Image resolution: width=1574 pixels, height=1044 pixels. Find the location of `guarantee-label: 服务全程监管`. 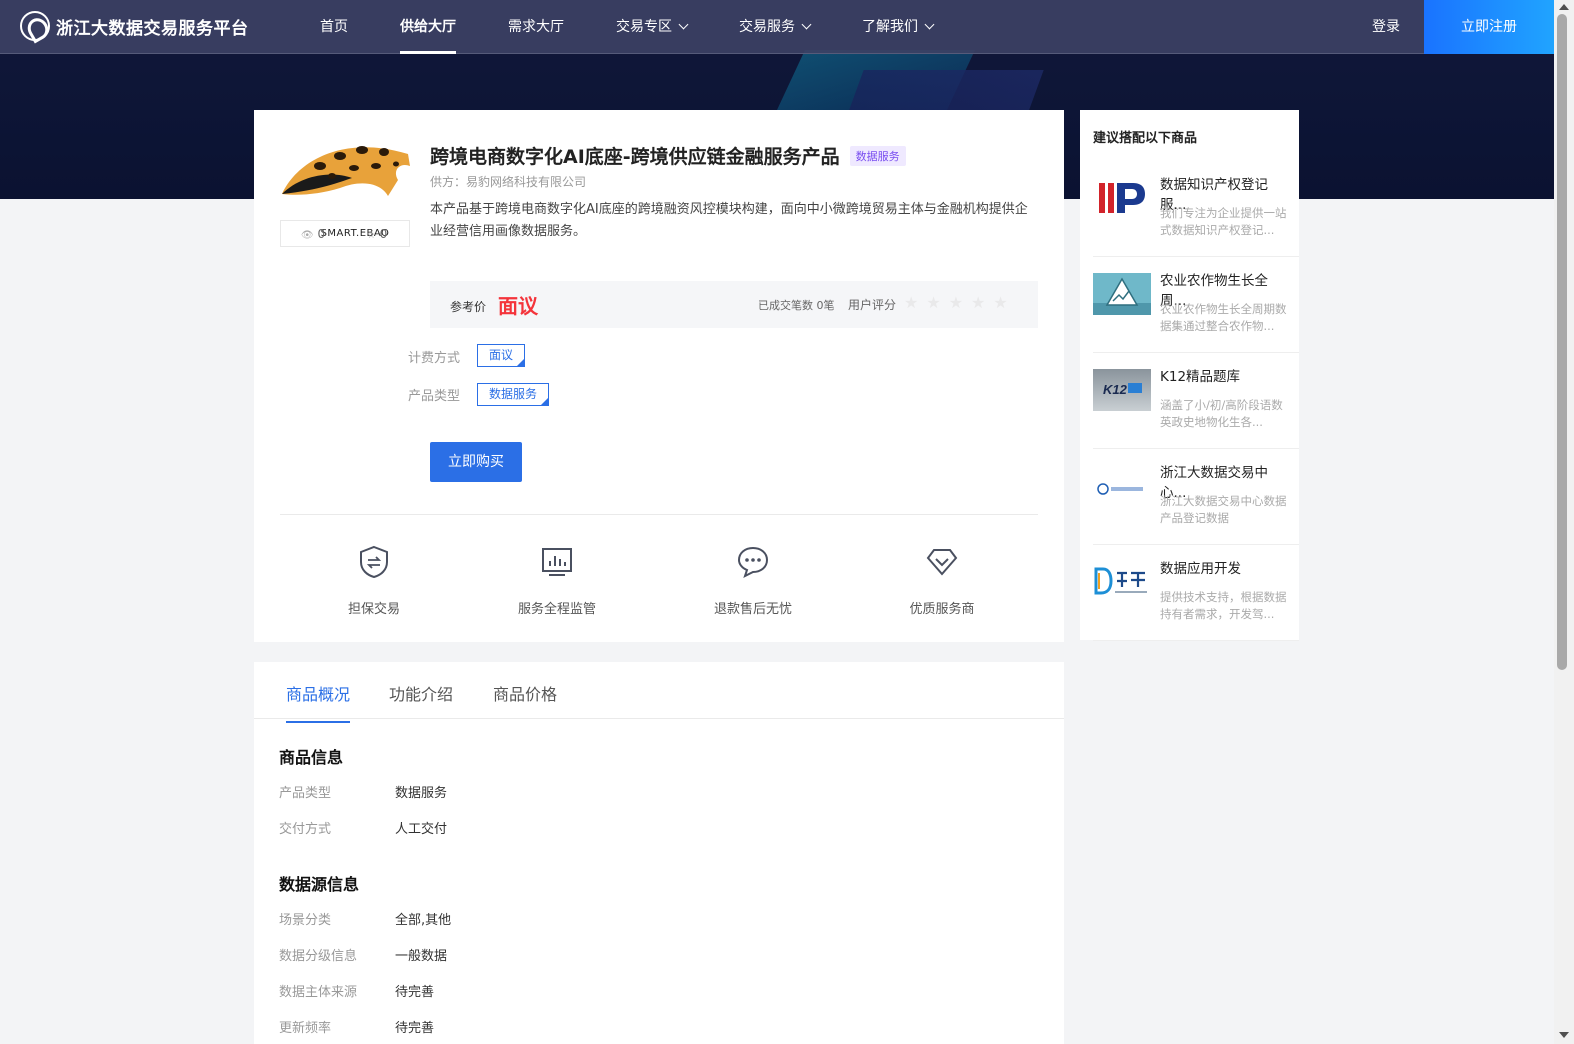

guarantee-label: 服务全程监管 is located at coordinates (556, 609).